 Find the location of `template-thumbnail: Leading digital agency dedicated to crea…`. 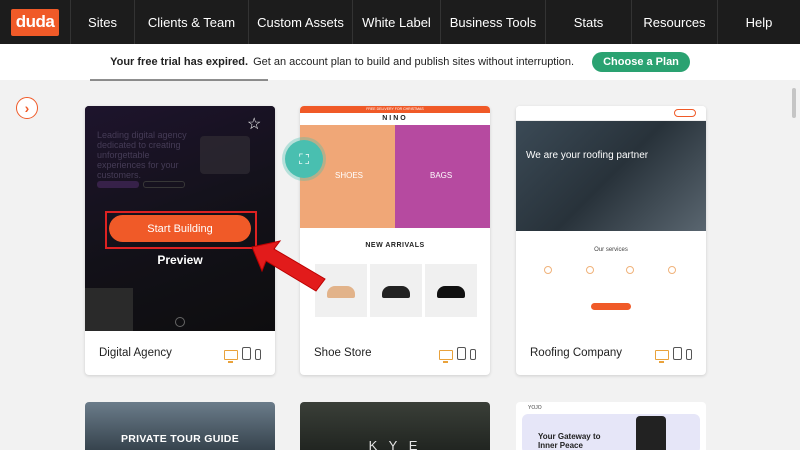

template-thumbnail: Leading digital agency dedicated to crea… is located at coordinates (180, 218).